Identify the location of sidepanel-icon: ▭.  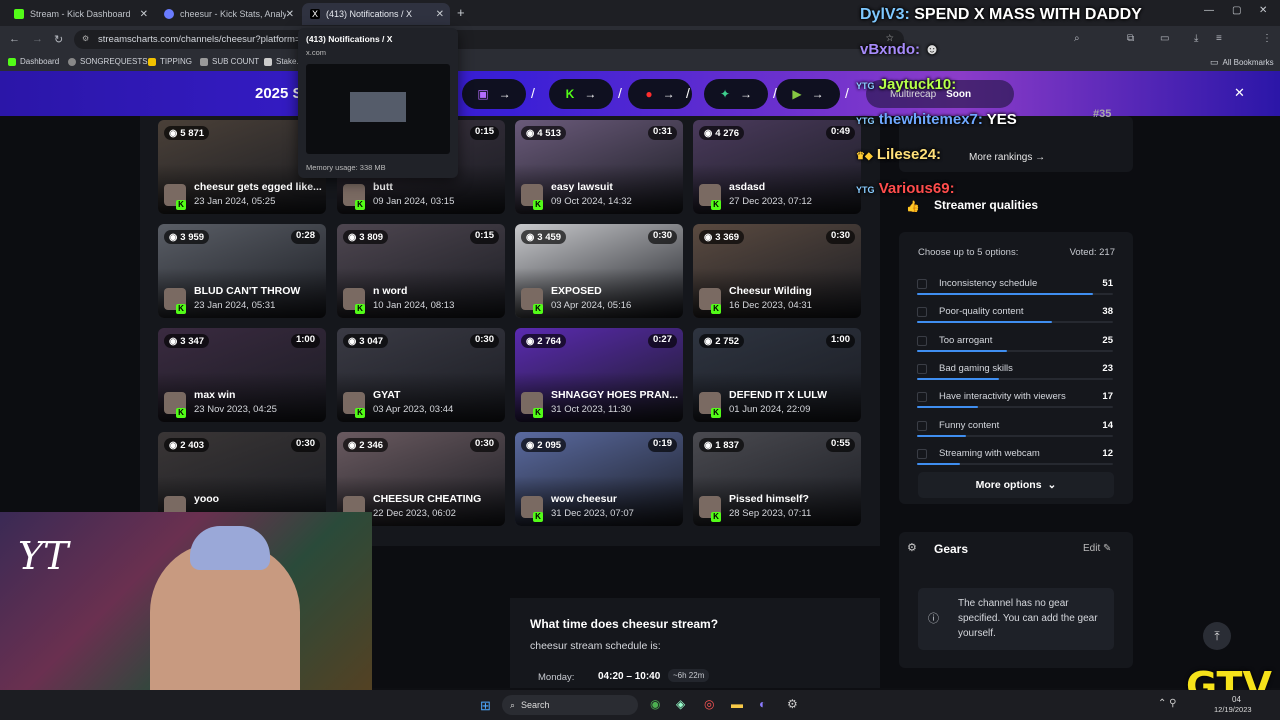
(1164, 38).